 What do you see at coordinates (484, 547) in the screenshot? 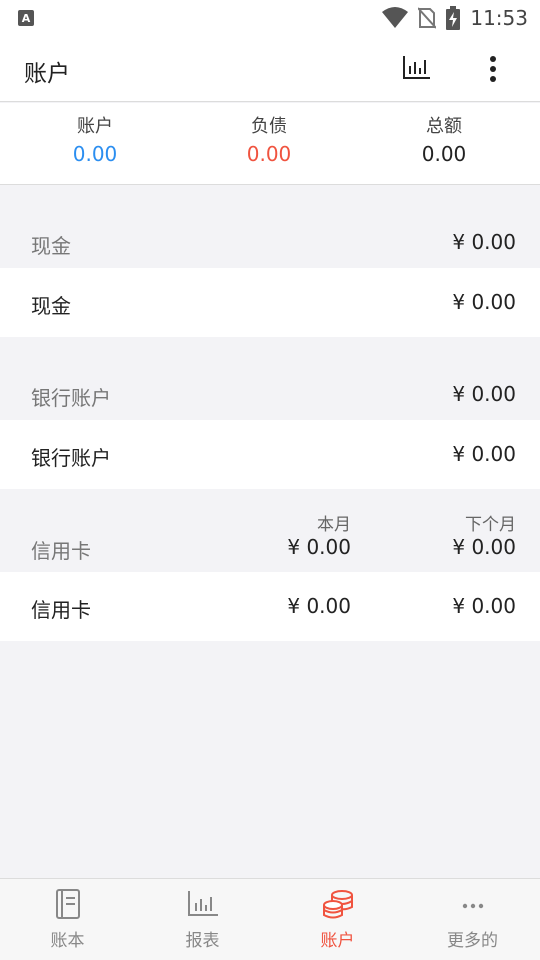
I see `section-amount-credit-next-month: ¥ 0.00` at bounding box center [484, 547].